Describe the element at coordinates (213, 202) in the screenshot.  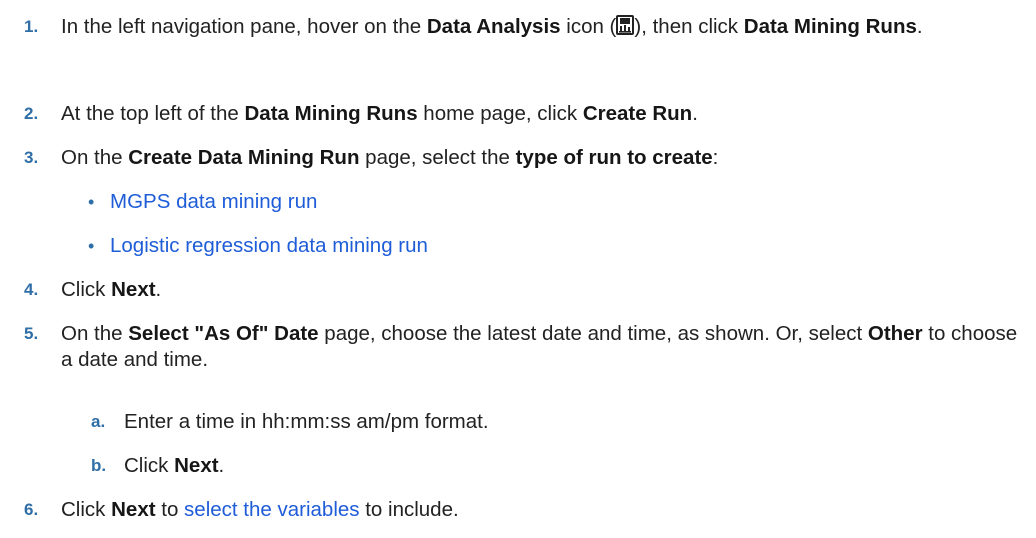
I see `mgps-run-link: MGPS data mining run` at that location.